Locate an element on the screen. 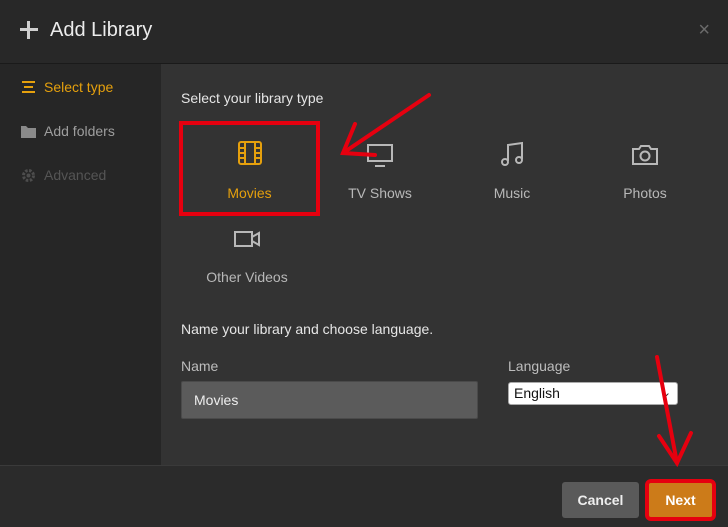 This screenshot has height=527, width=728. language-label: Language is located at coordinates (539, 366).